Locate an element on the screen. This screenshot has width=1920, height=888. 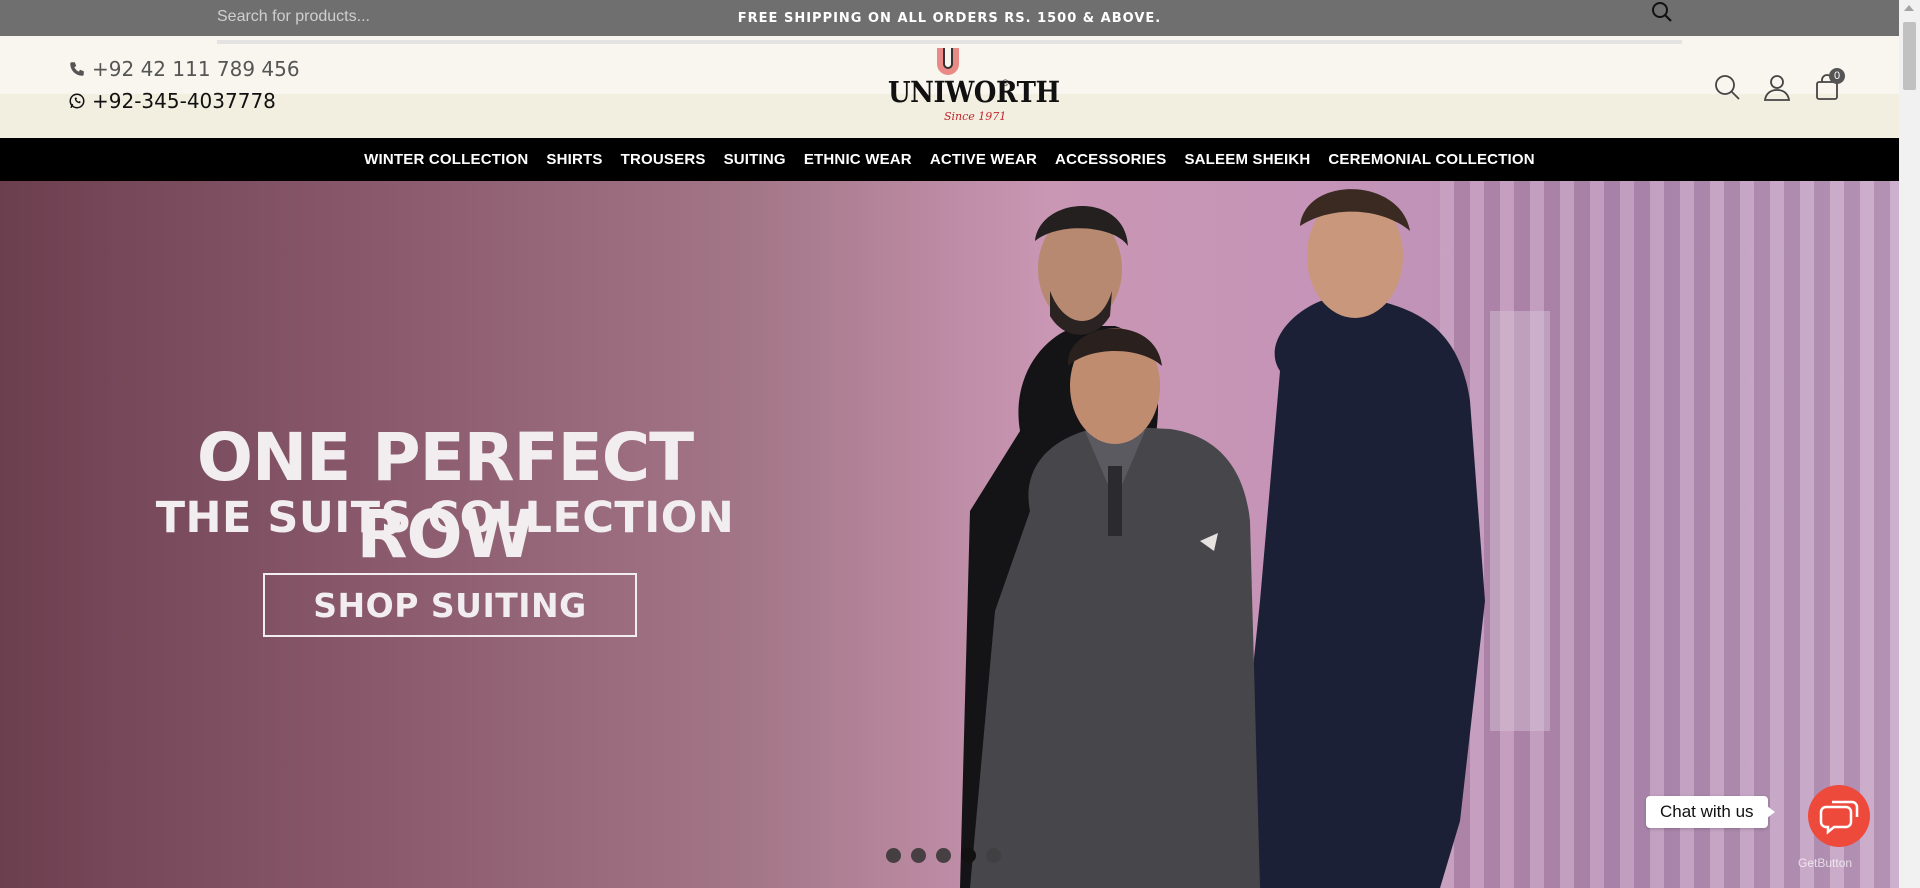
scrollbar-thumb is located at coordinates (1909, 56).